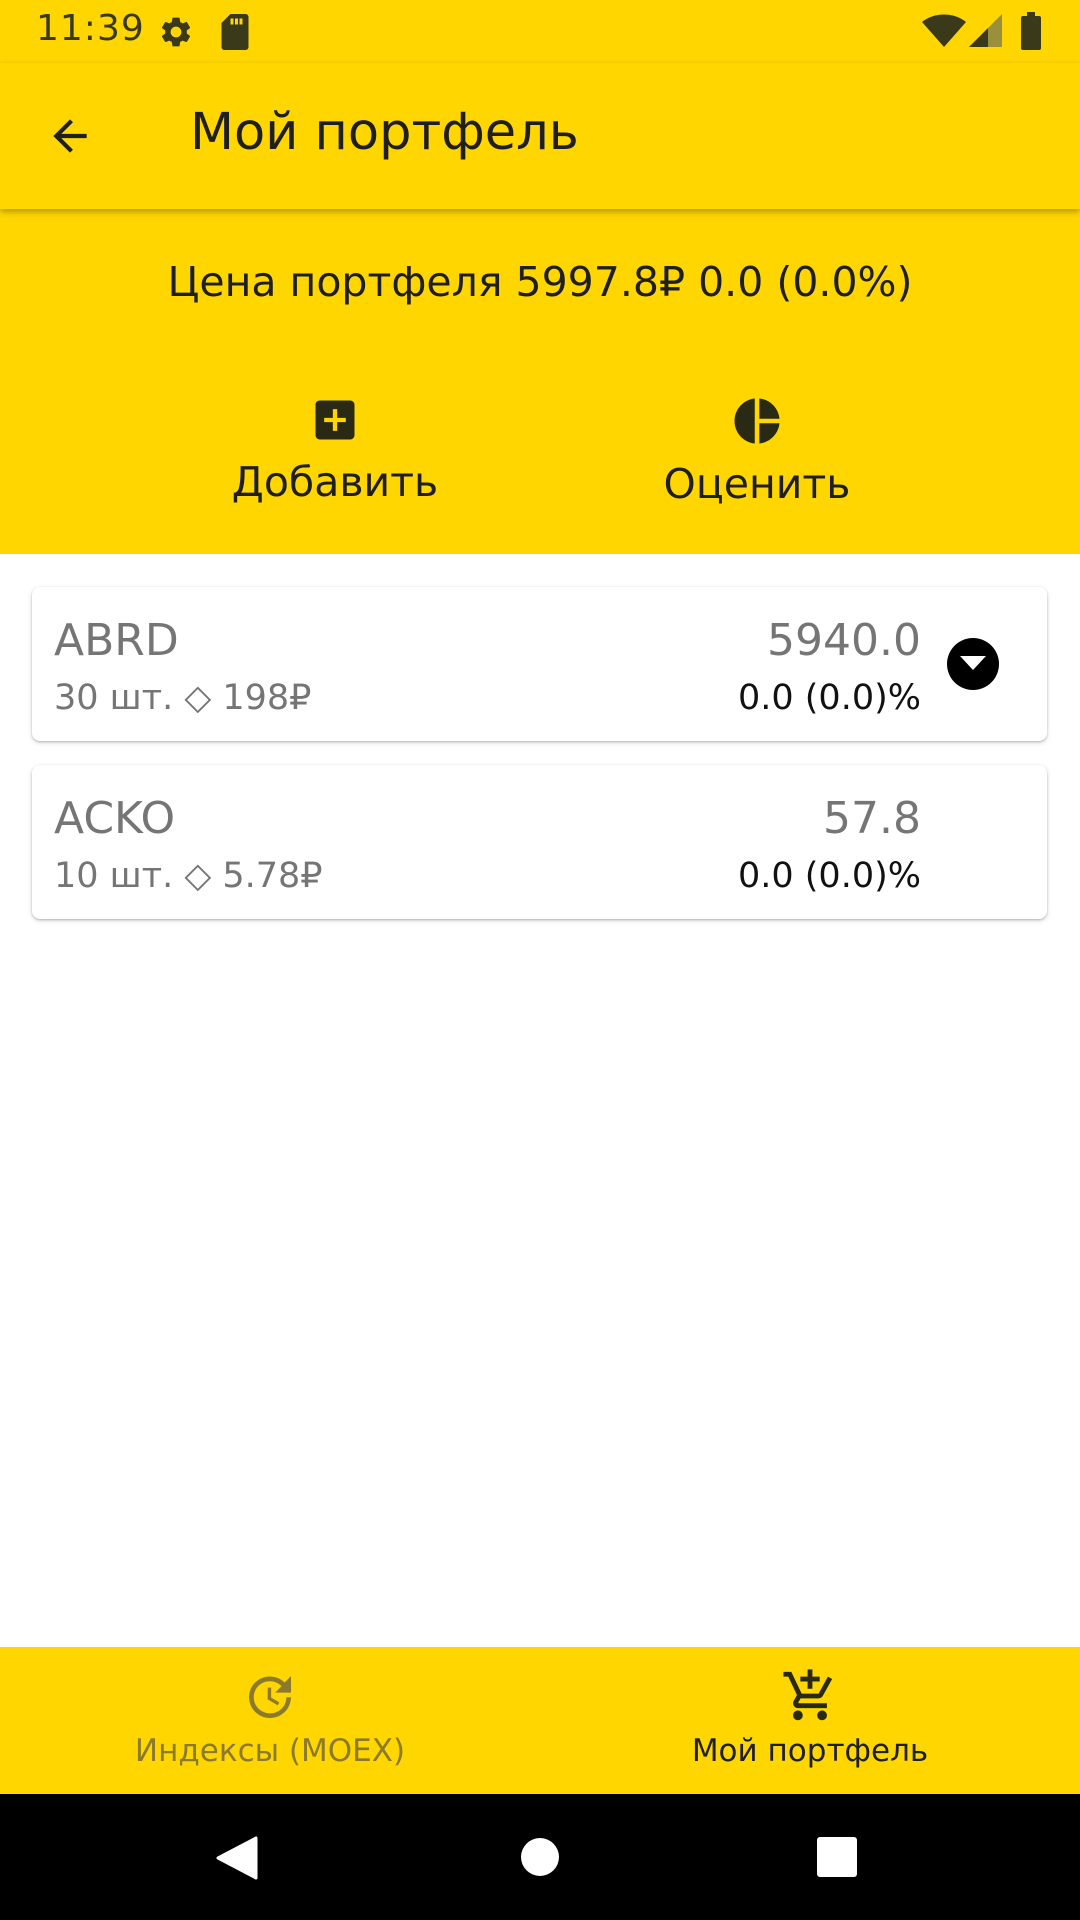 This screenshot has width=1080, height=1920. Describe the element at coordinates (176, 34) in the screenshot. I see `settings-icon` at that location.